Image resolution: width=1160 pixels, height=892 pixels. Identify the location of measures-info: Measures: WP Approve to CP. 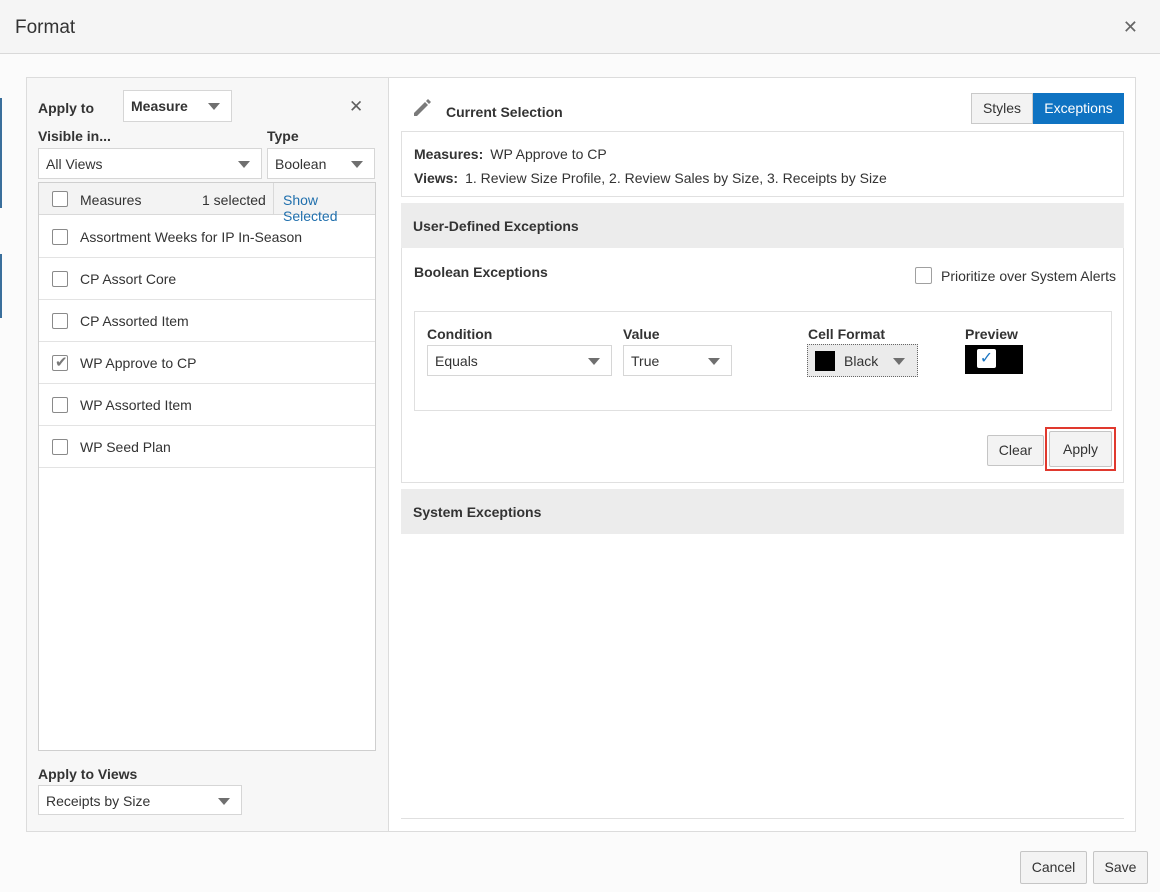
(510, 154).